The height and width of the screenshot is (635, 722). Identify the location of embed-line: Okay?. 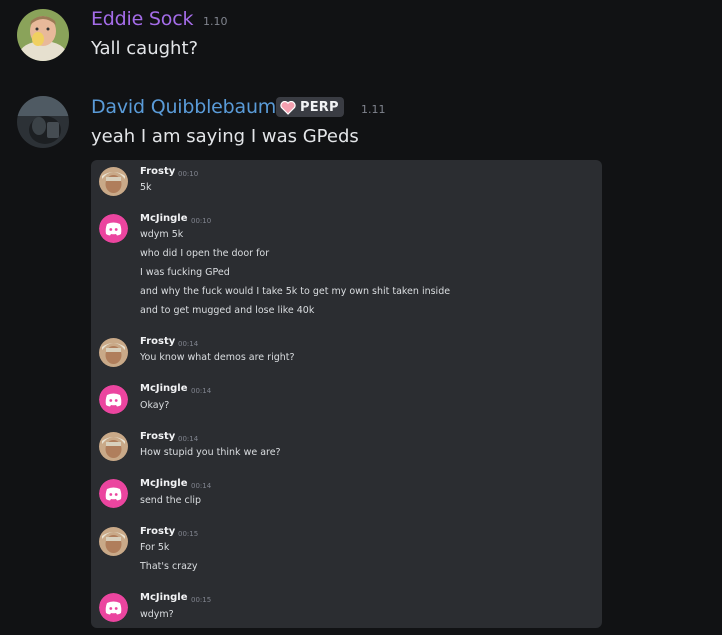
(155, 405).